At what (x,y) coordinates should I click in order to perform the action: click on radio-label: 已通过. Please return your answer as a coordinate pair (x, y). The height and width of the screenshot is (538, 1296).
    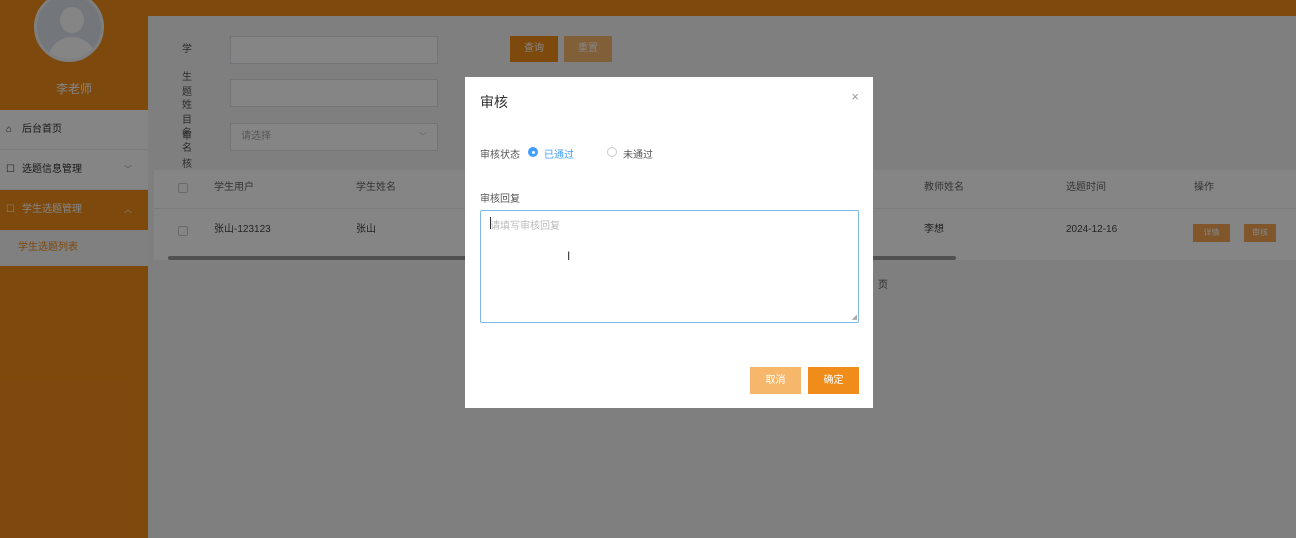
    Looking at the image, I should click on (559, 155).